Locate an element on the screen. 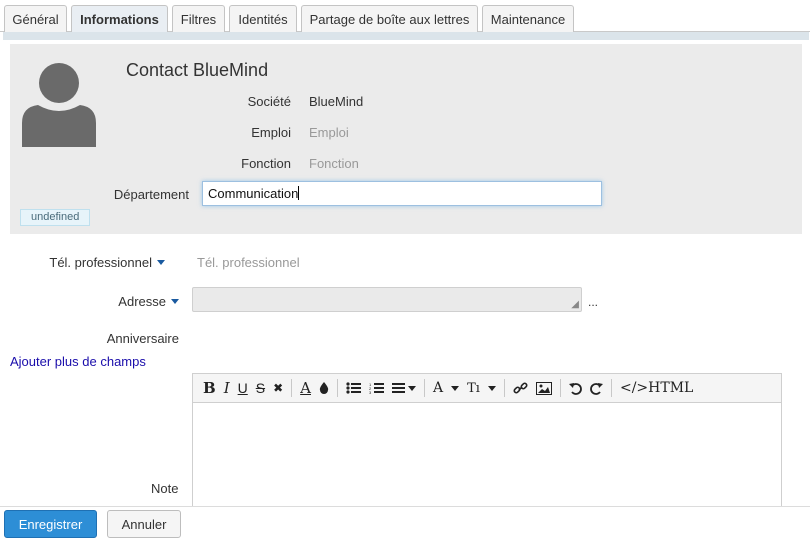 The image size is (810, 538). add-fields-link: Ajouter plus de champs is located at coordinates (78, 361).